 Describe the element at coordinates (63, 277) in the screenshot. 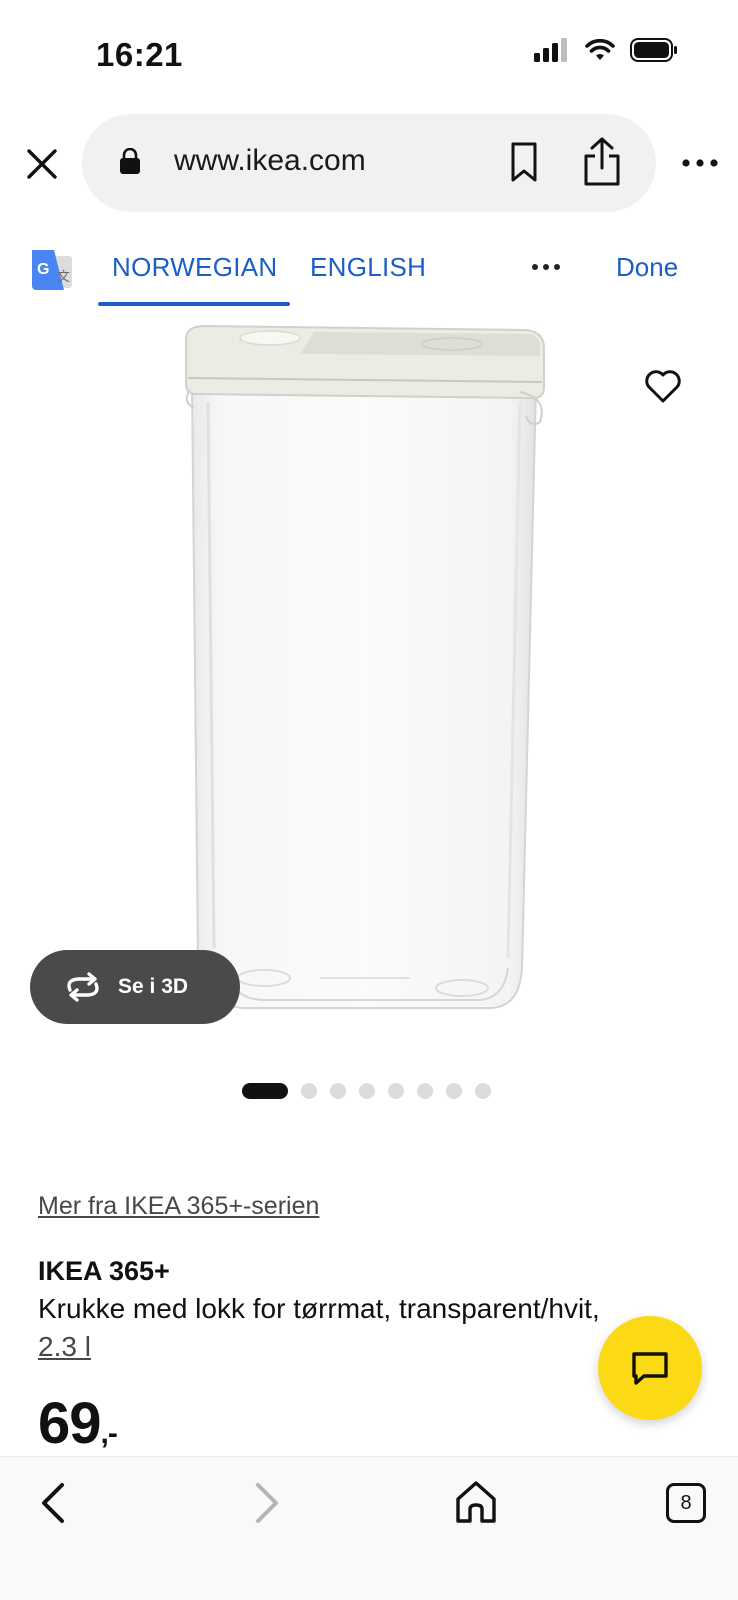

I see `svg-text: 文` at that location.